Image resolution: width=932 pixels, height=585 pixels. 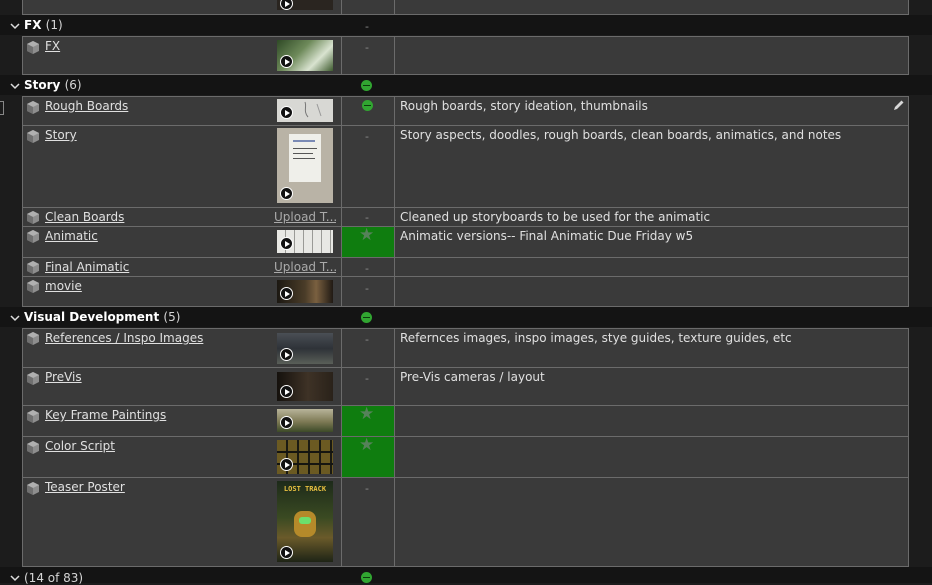 I want to click on description: Rough boards, story ideation, thumbnails, so click(x=524, y=106).